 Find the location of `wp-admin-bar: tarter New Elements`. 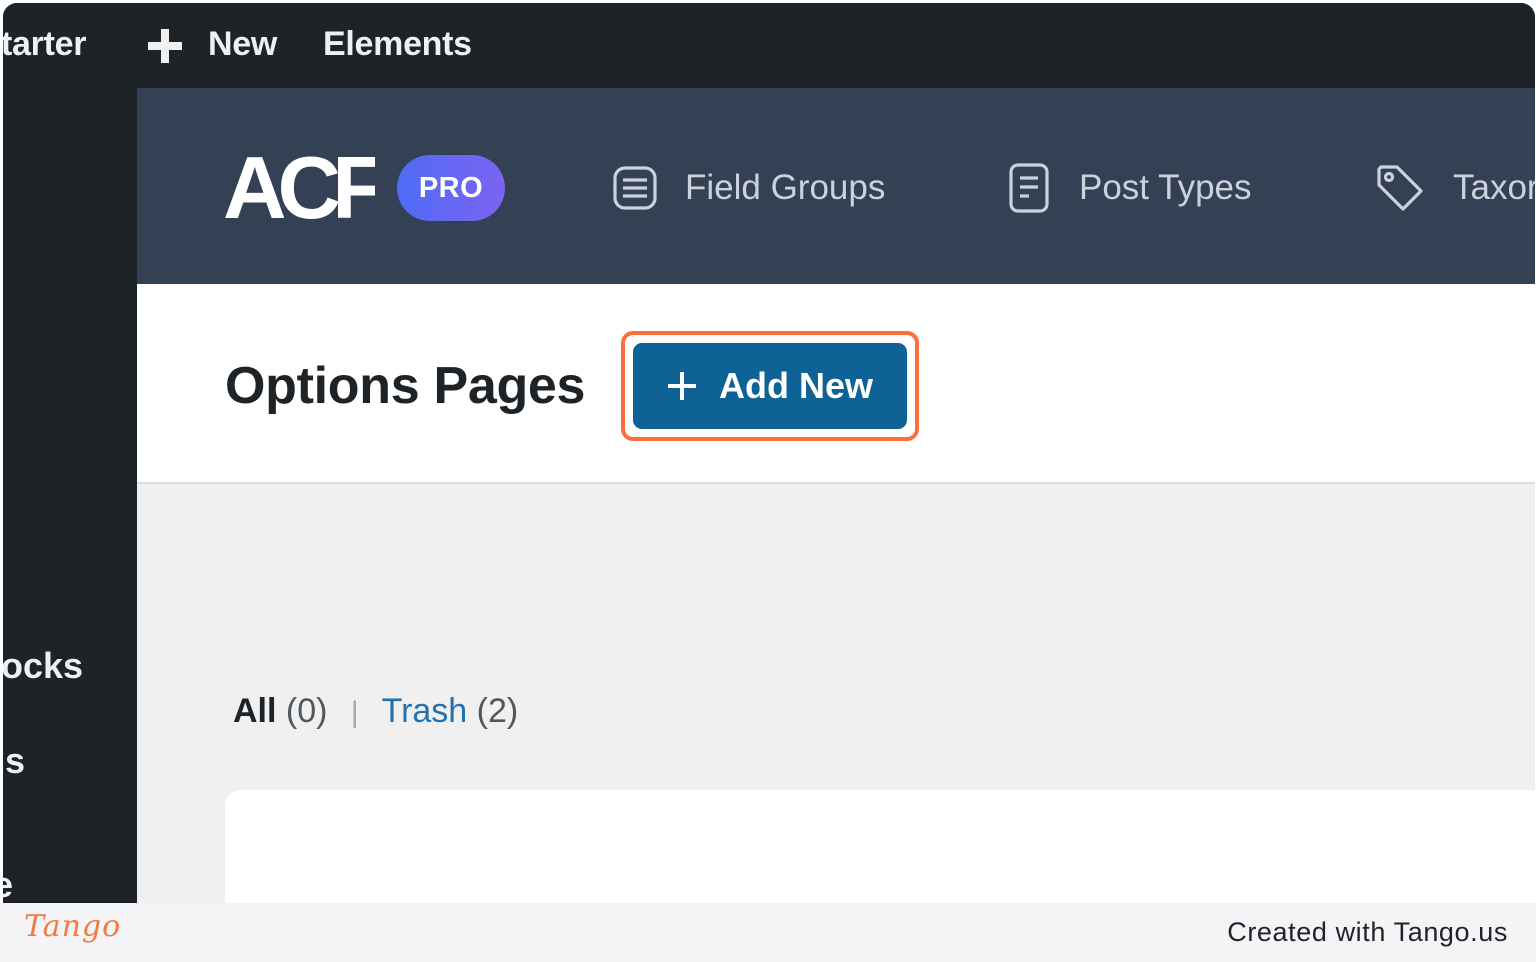

wp-admin-bar: tarter New Elements is located at coordinates (769, 45).